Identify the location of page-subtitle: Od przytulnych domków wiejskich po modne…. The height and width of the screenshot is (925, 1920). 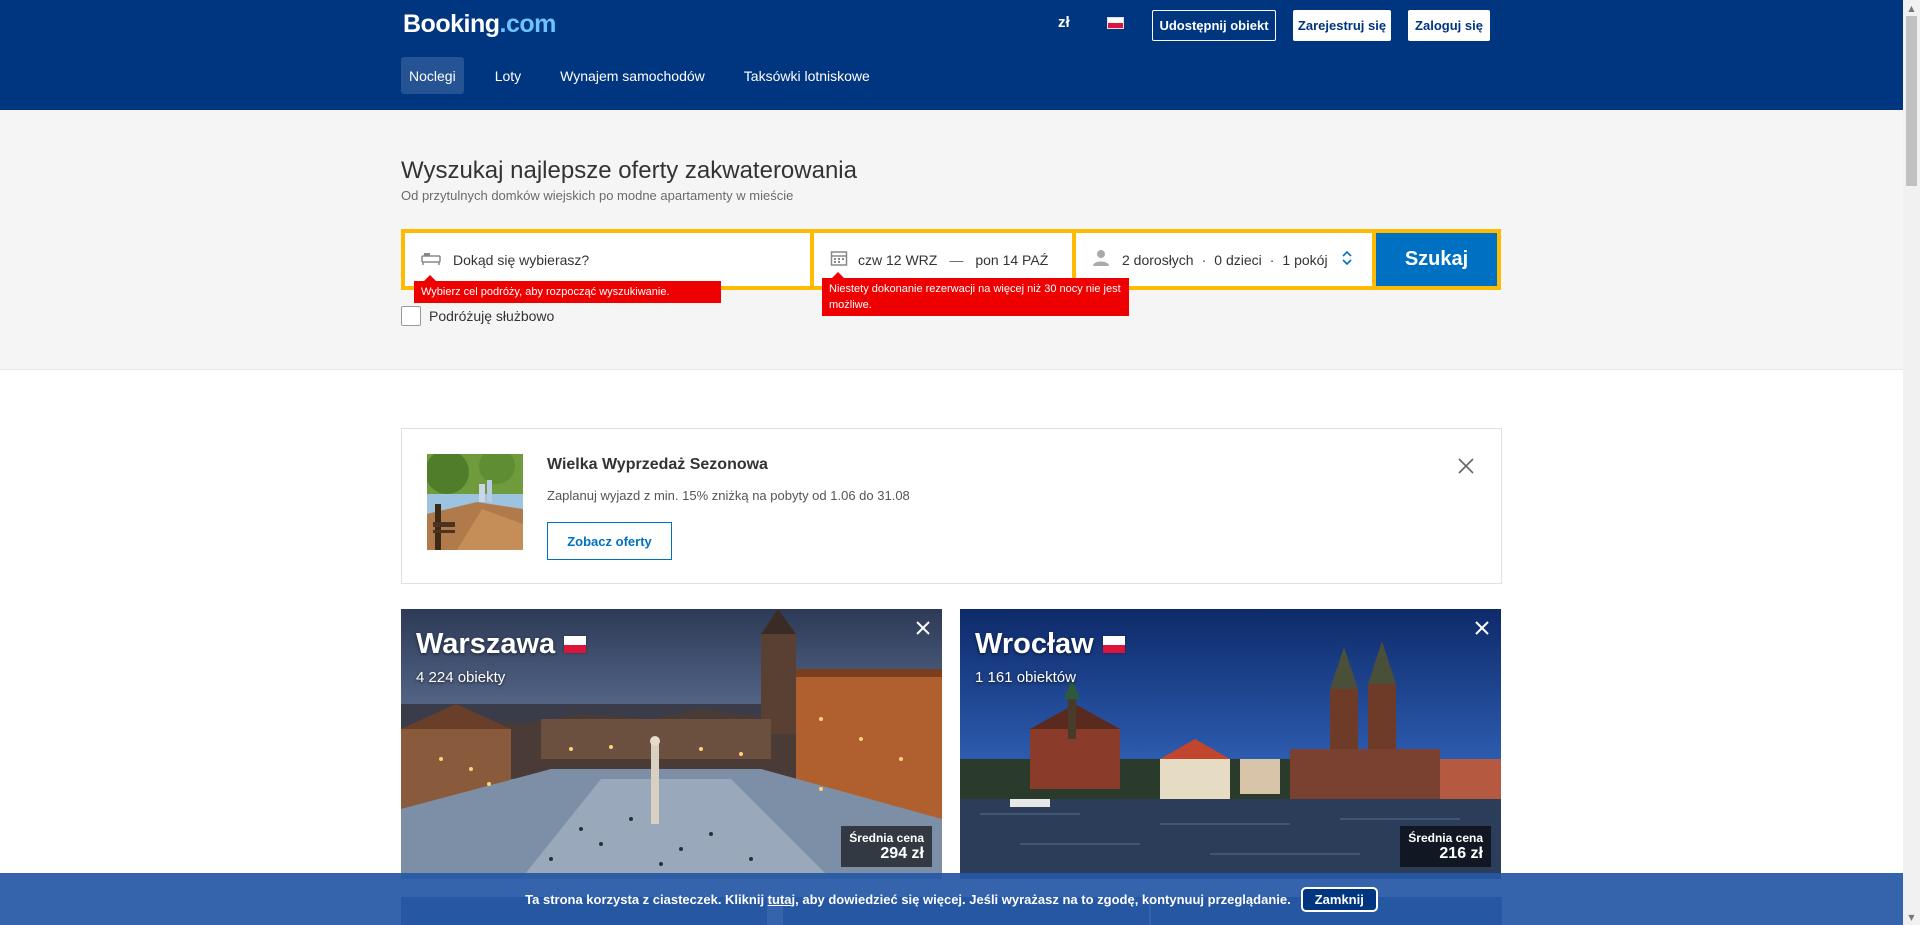
(597, 195).